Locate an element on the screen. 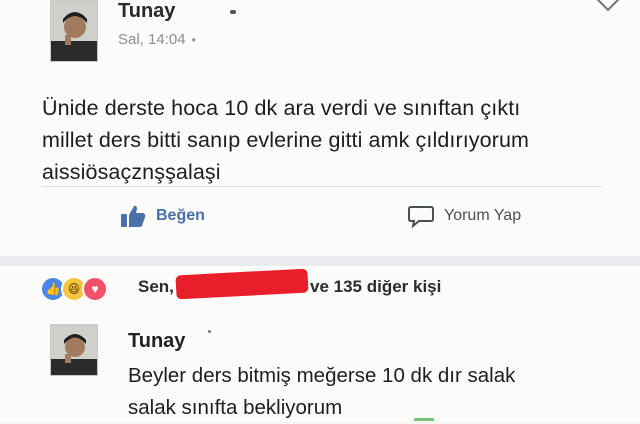 The height and width of the screenshot is (424, 640). like-label: Beğen is located at coordinates (180, 215).